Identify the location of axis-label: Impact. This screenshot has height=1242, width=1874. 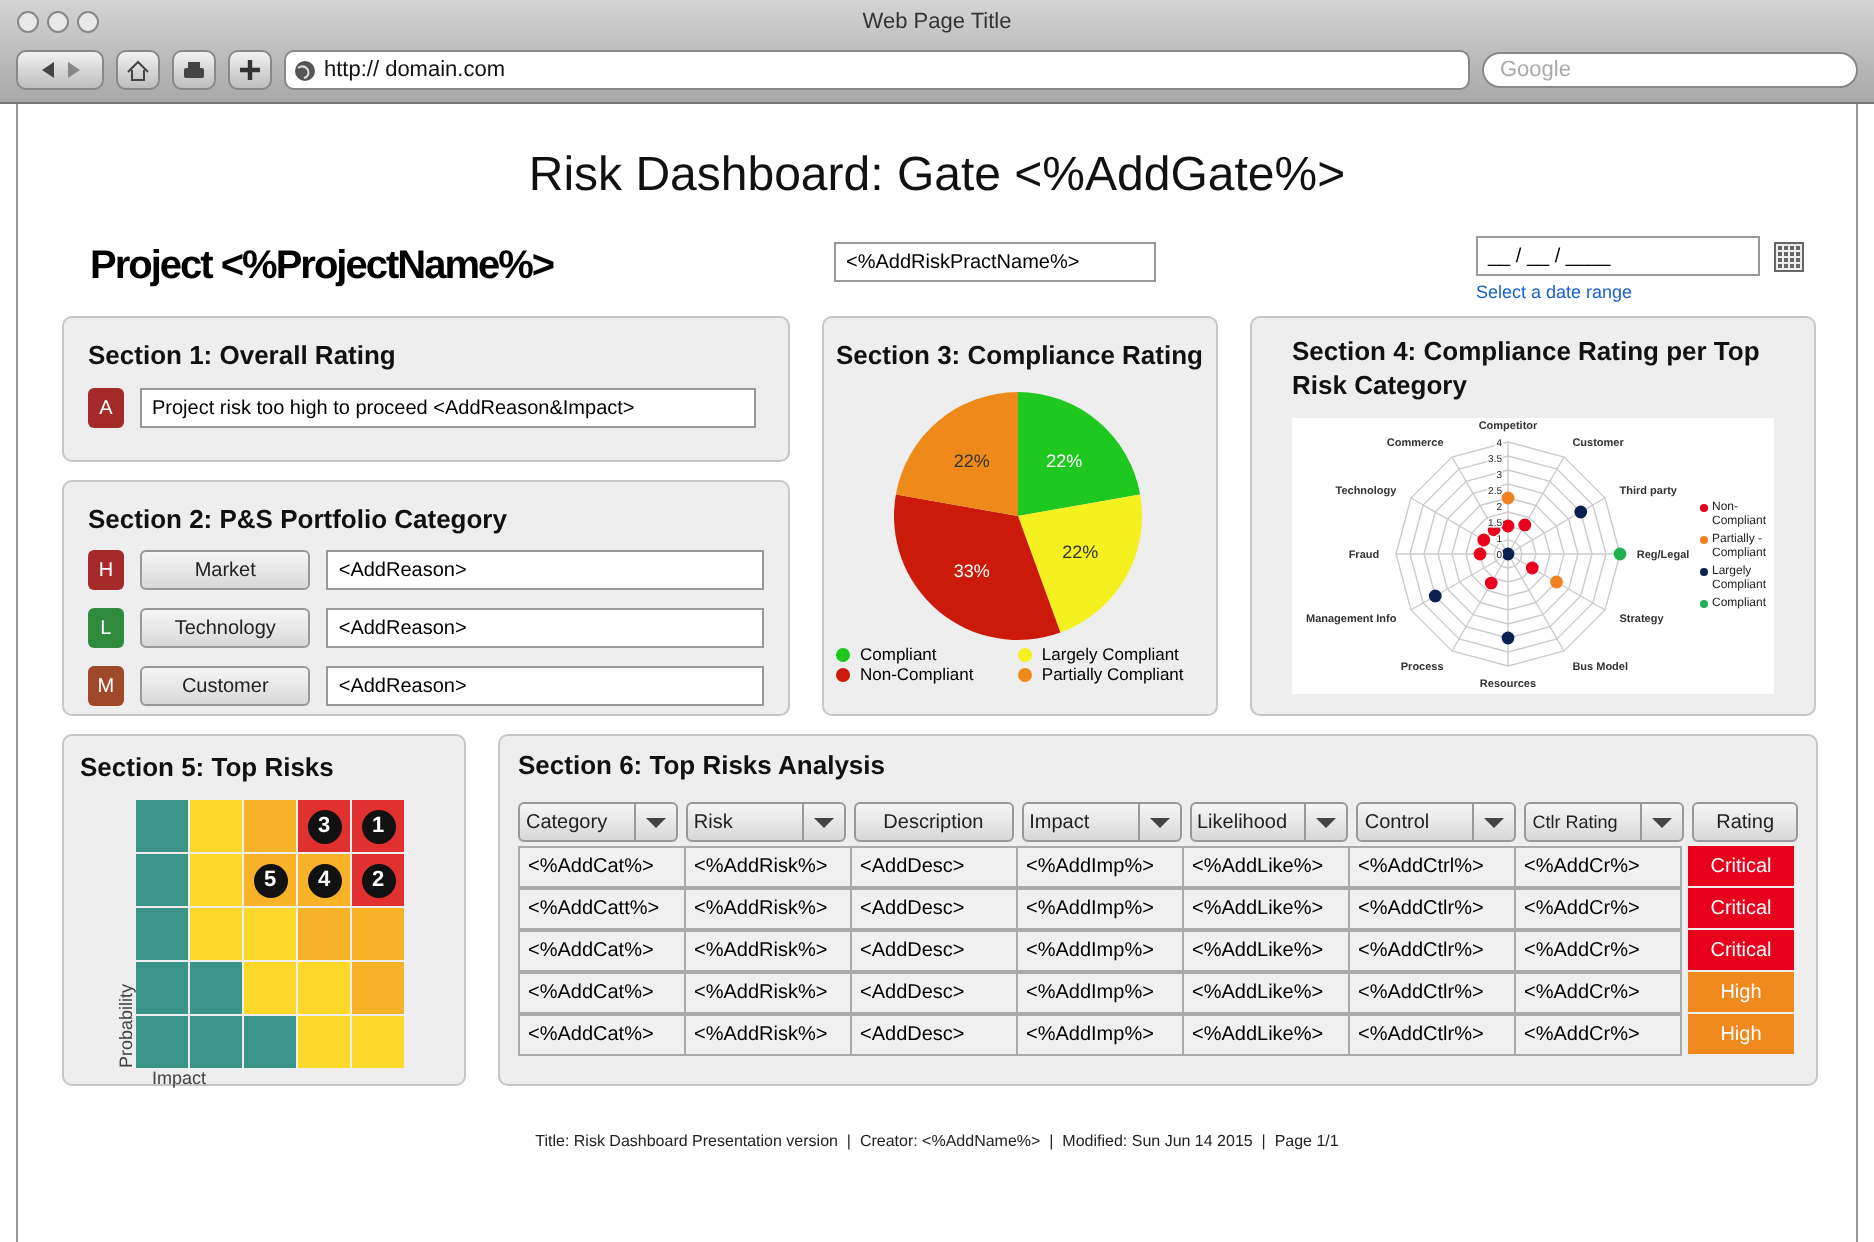
(180, 1078).